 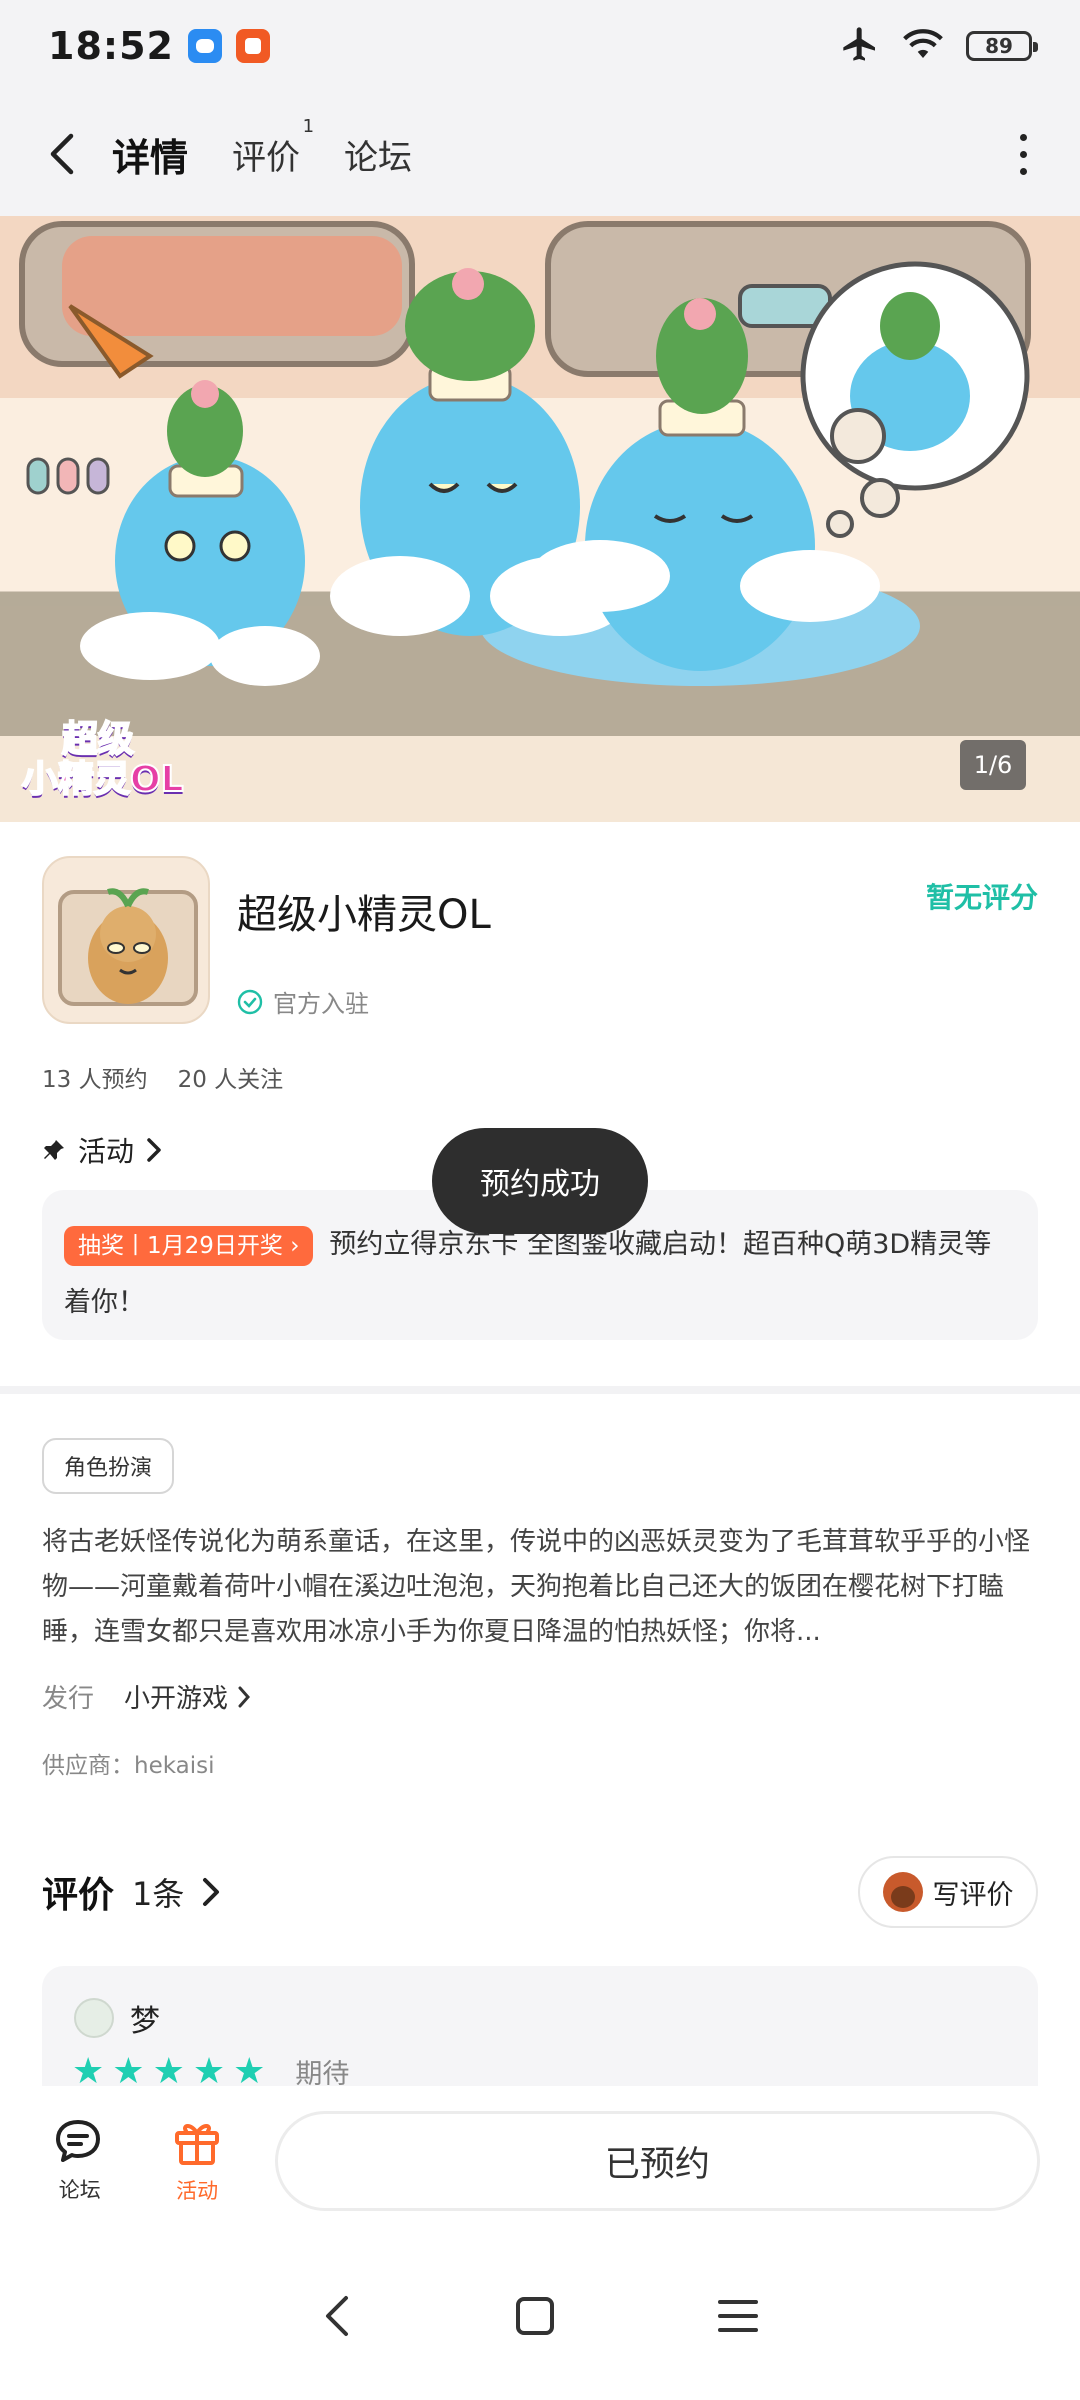 I want to click on avatar, so click(x=94, y=2018).